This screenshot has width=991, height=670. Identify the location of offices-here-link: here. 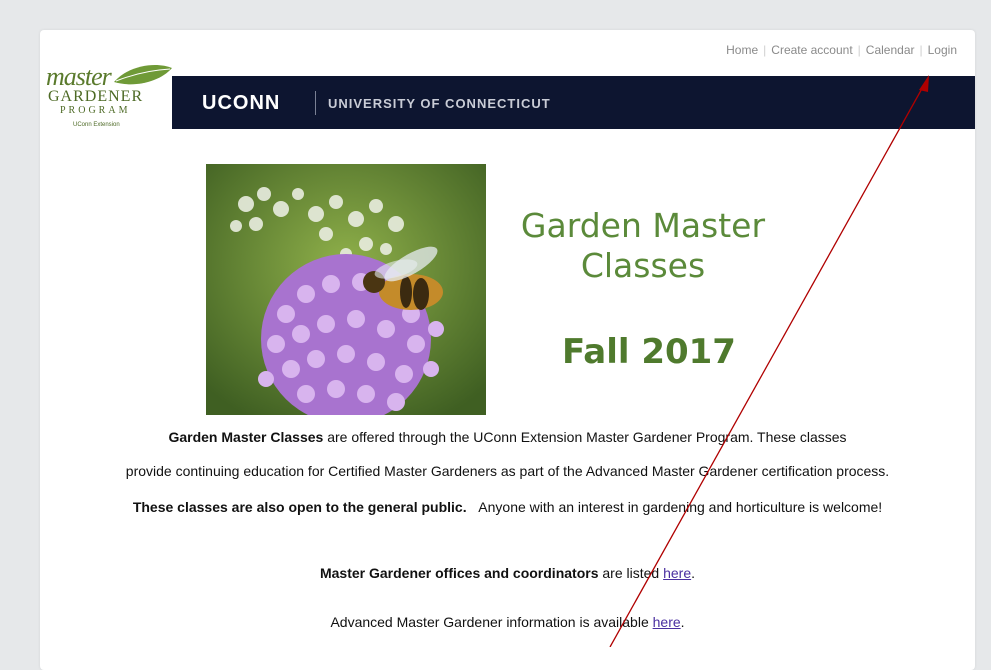
(677, 573).